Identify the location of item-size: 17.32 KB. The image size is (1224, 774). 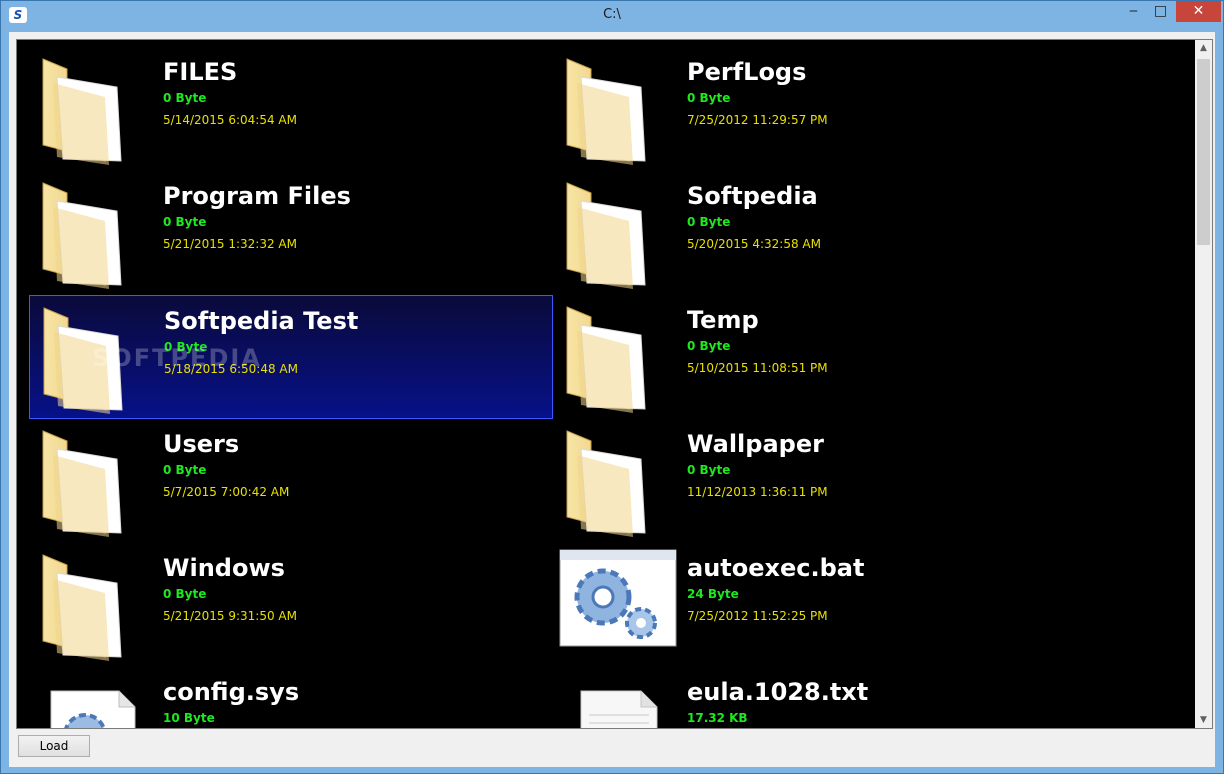
(717, 718).